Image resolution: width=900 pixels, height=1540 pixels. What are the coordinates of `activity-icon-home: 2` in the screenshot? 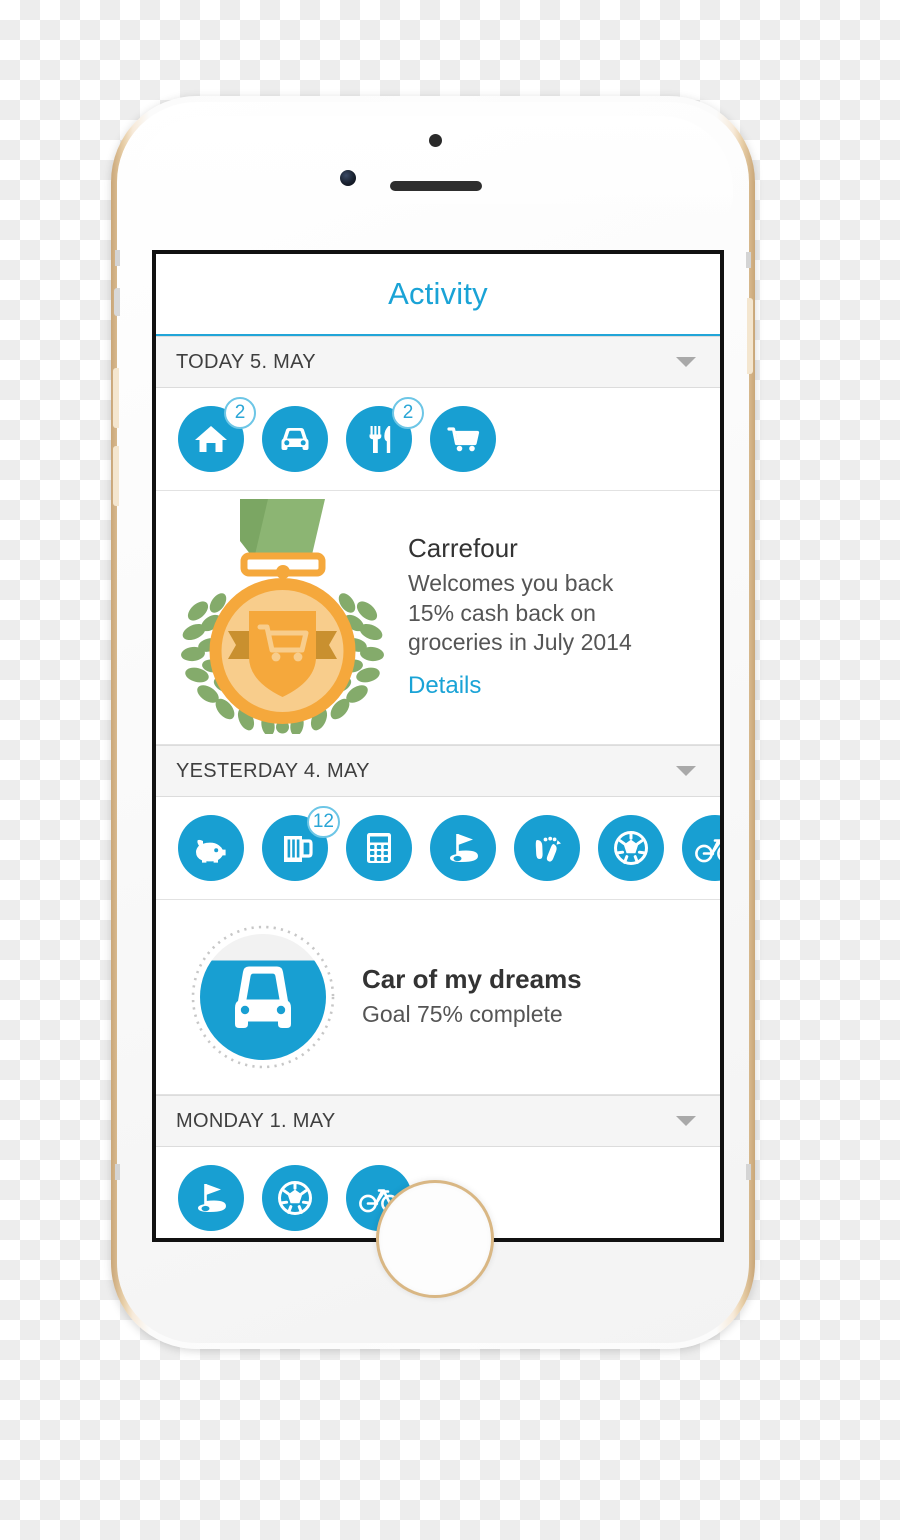 It's located at (217, 434).